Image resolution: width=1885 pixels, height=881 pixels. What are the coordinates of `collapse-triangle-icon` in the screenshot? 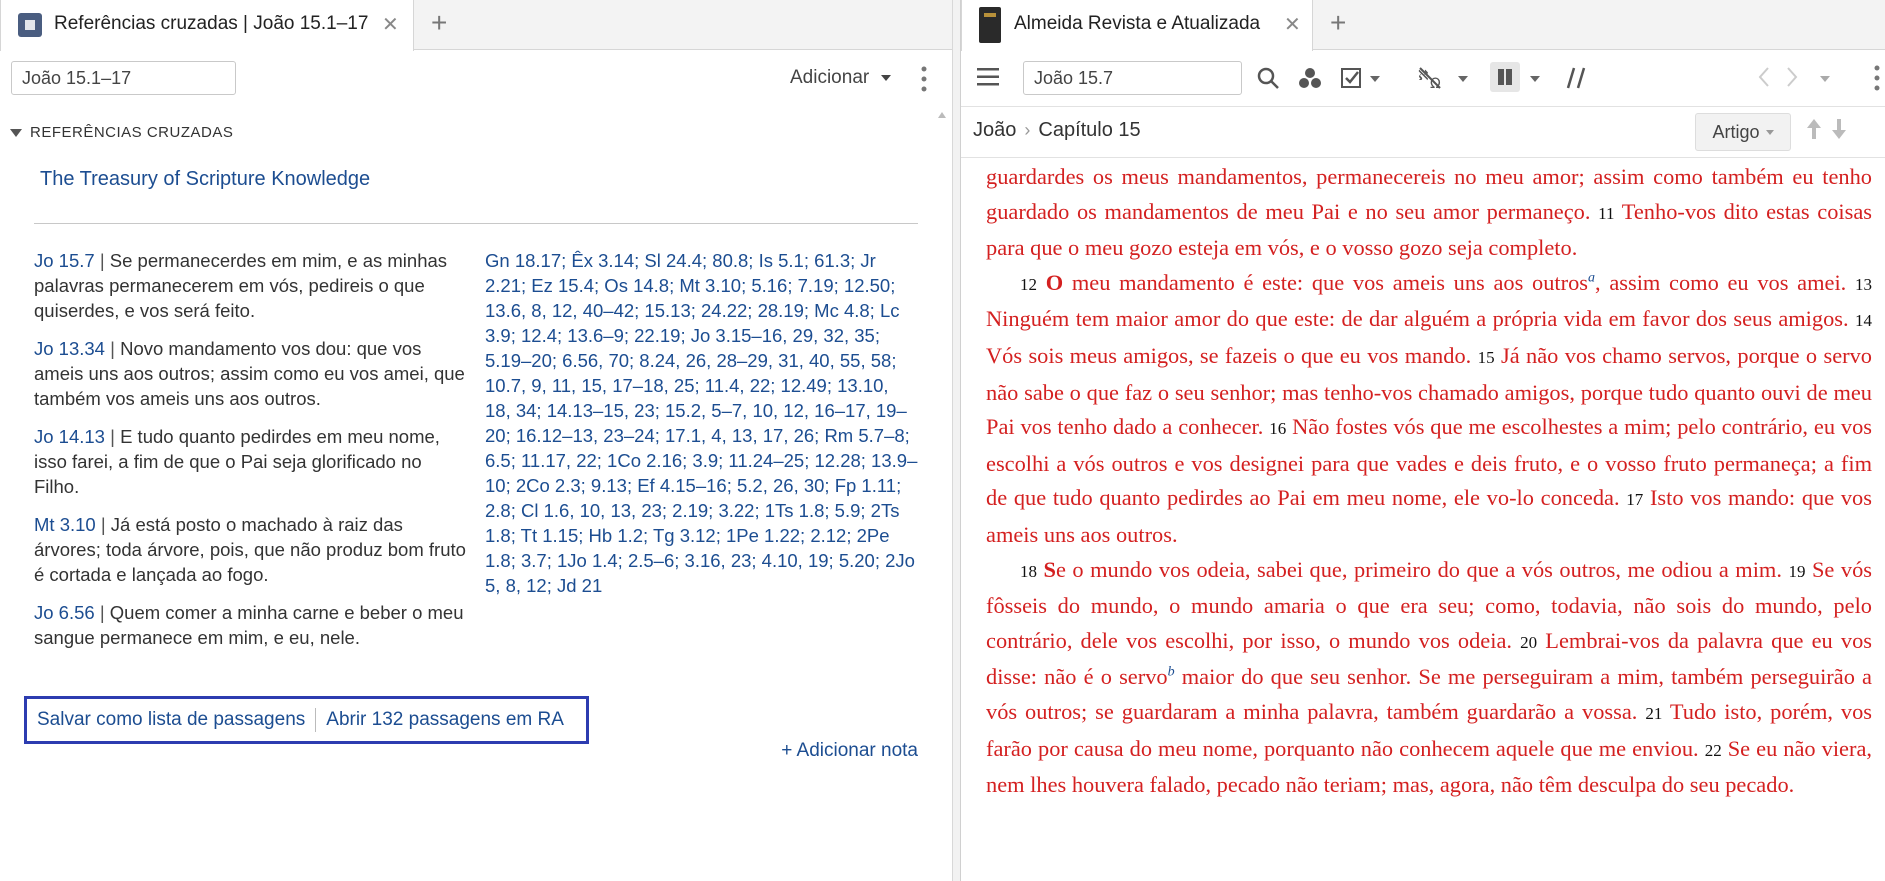 It's located at (16, 132).